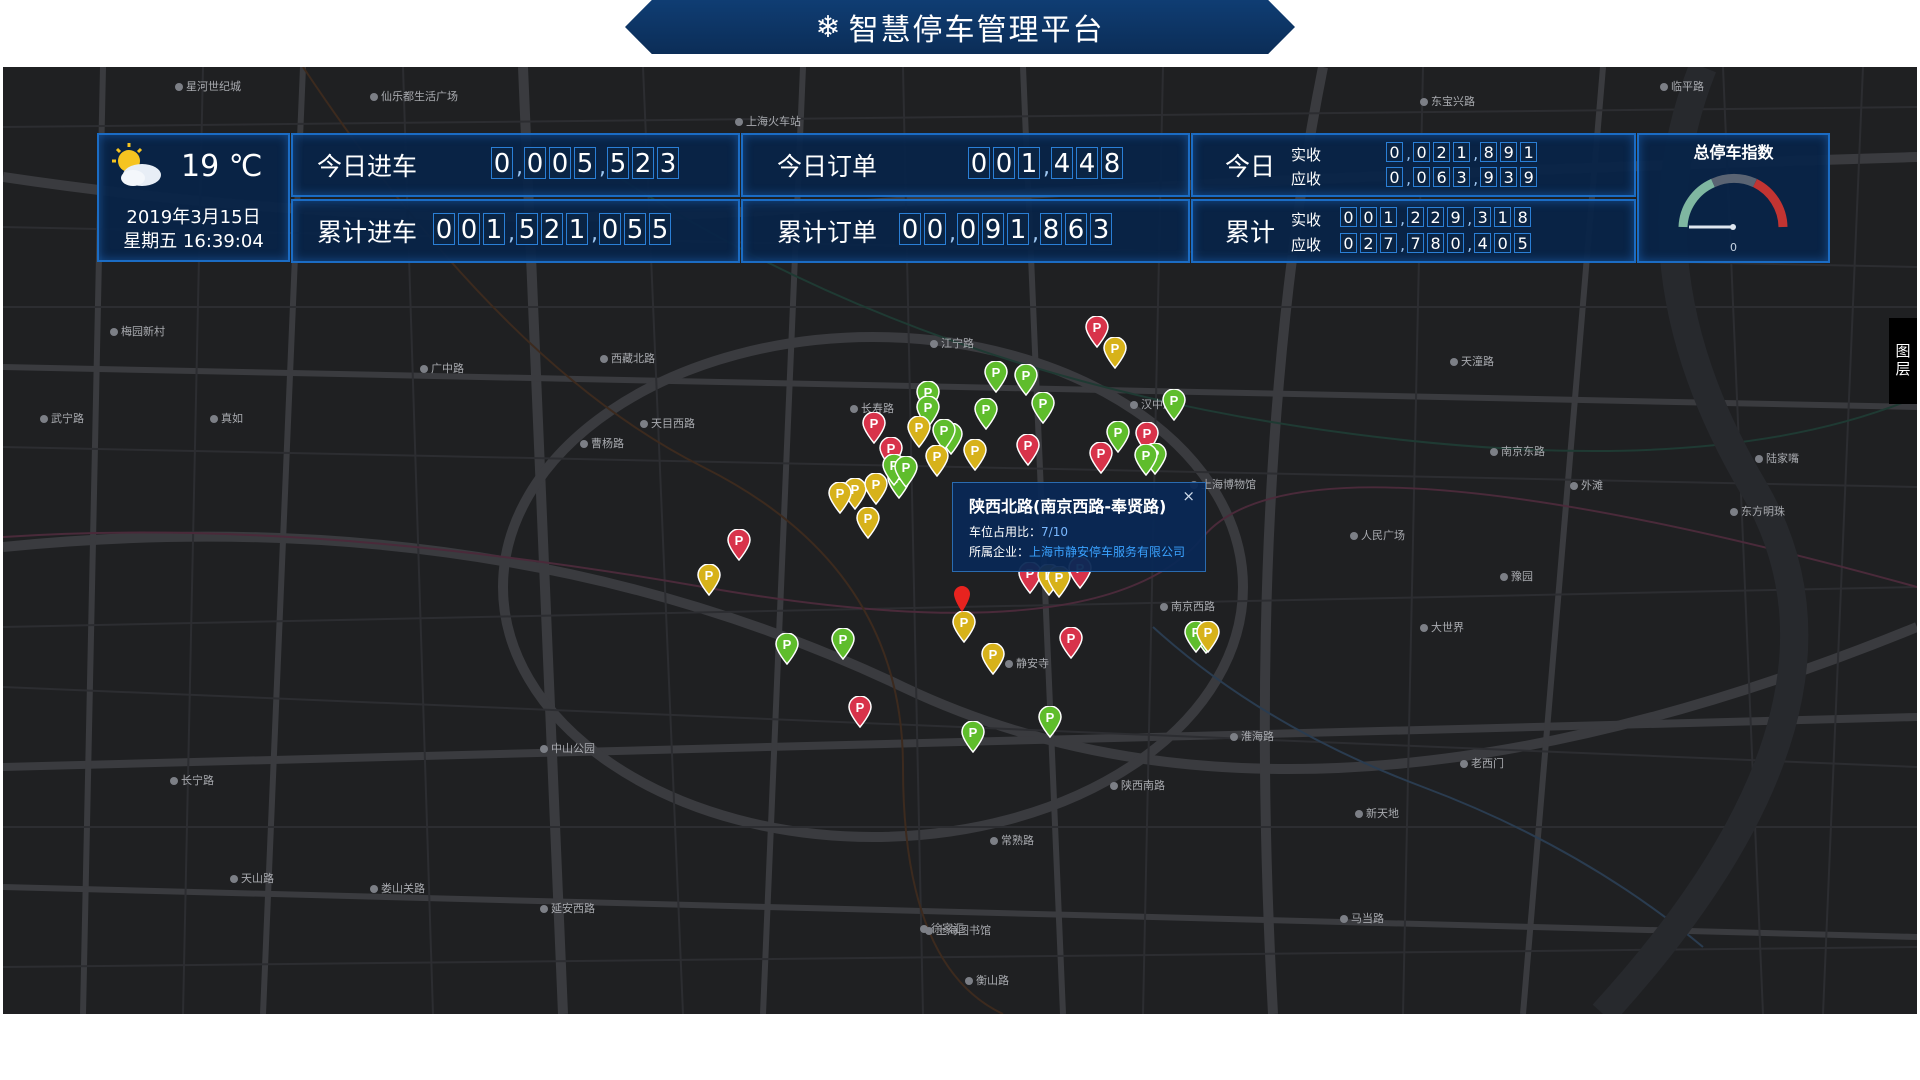  What do you see at coordinates (602, 443) in the screenshot?
I see `map-label: 曹杨路` at bounding box center [602, 443].